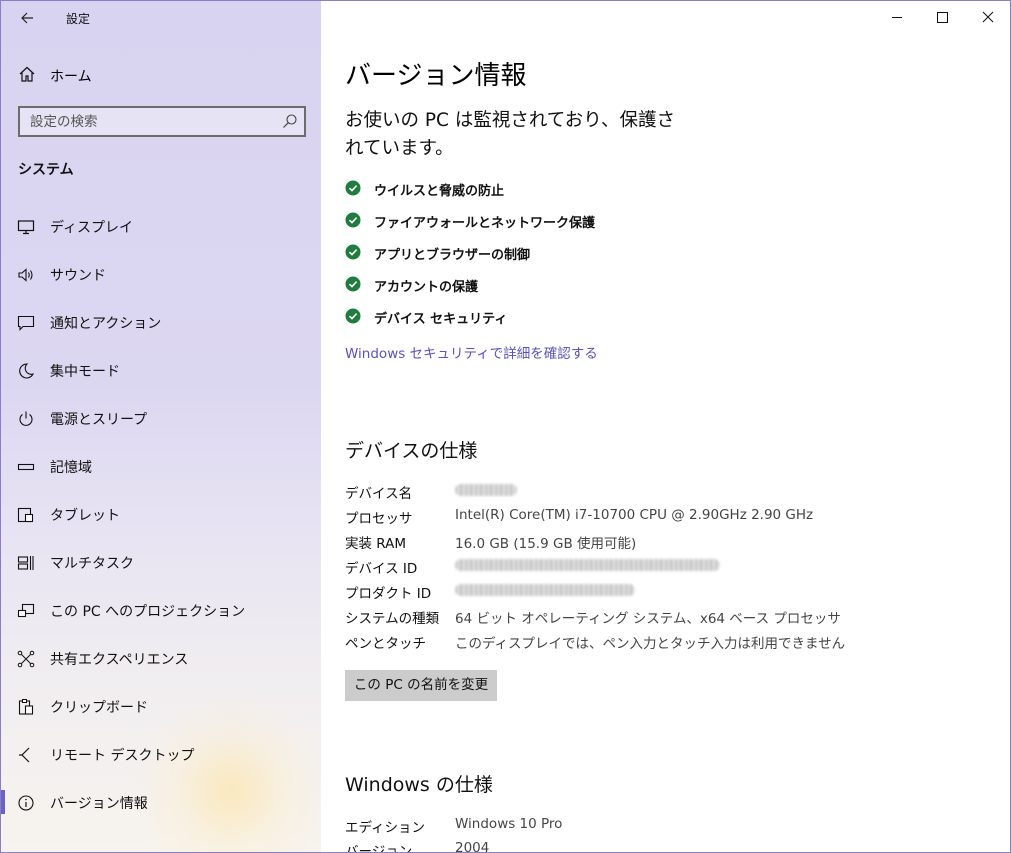  What do you see at coordinates (471, 352) in the screenshot?
I see `security-details-link: Windows セキュリティで詳細を確認する` at bounding box center [471, 352].